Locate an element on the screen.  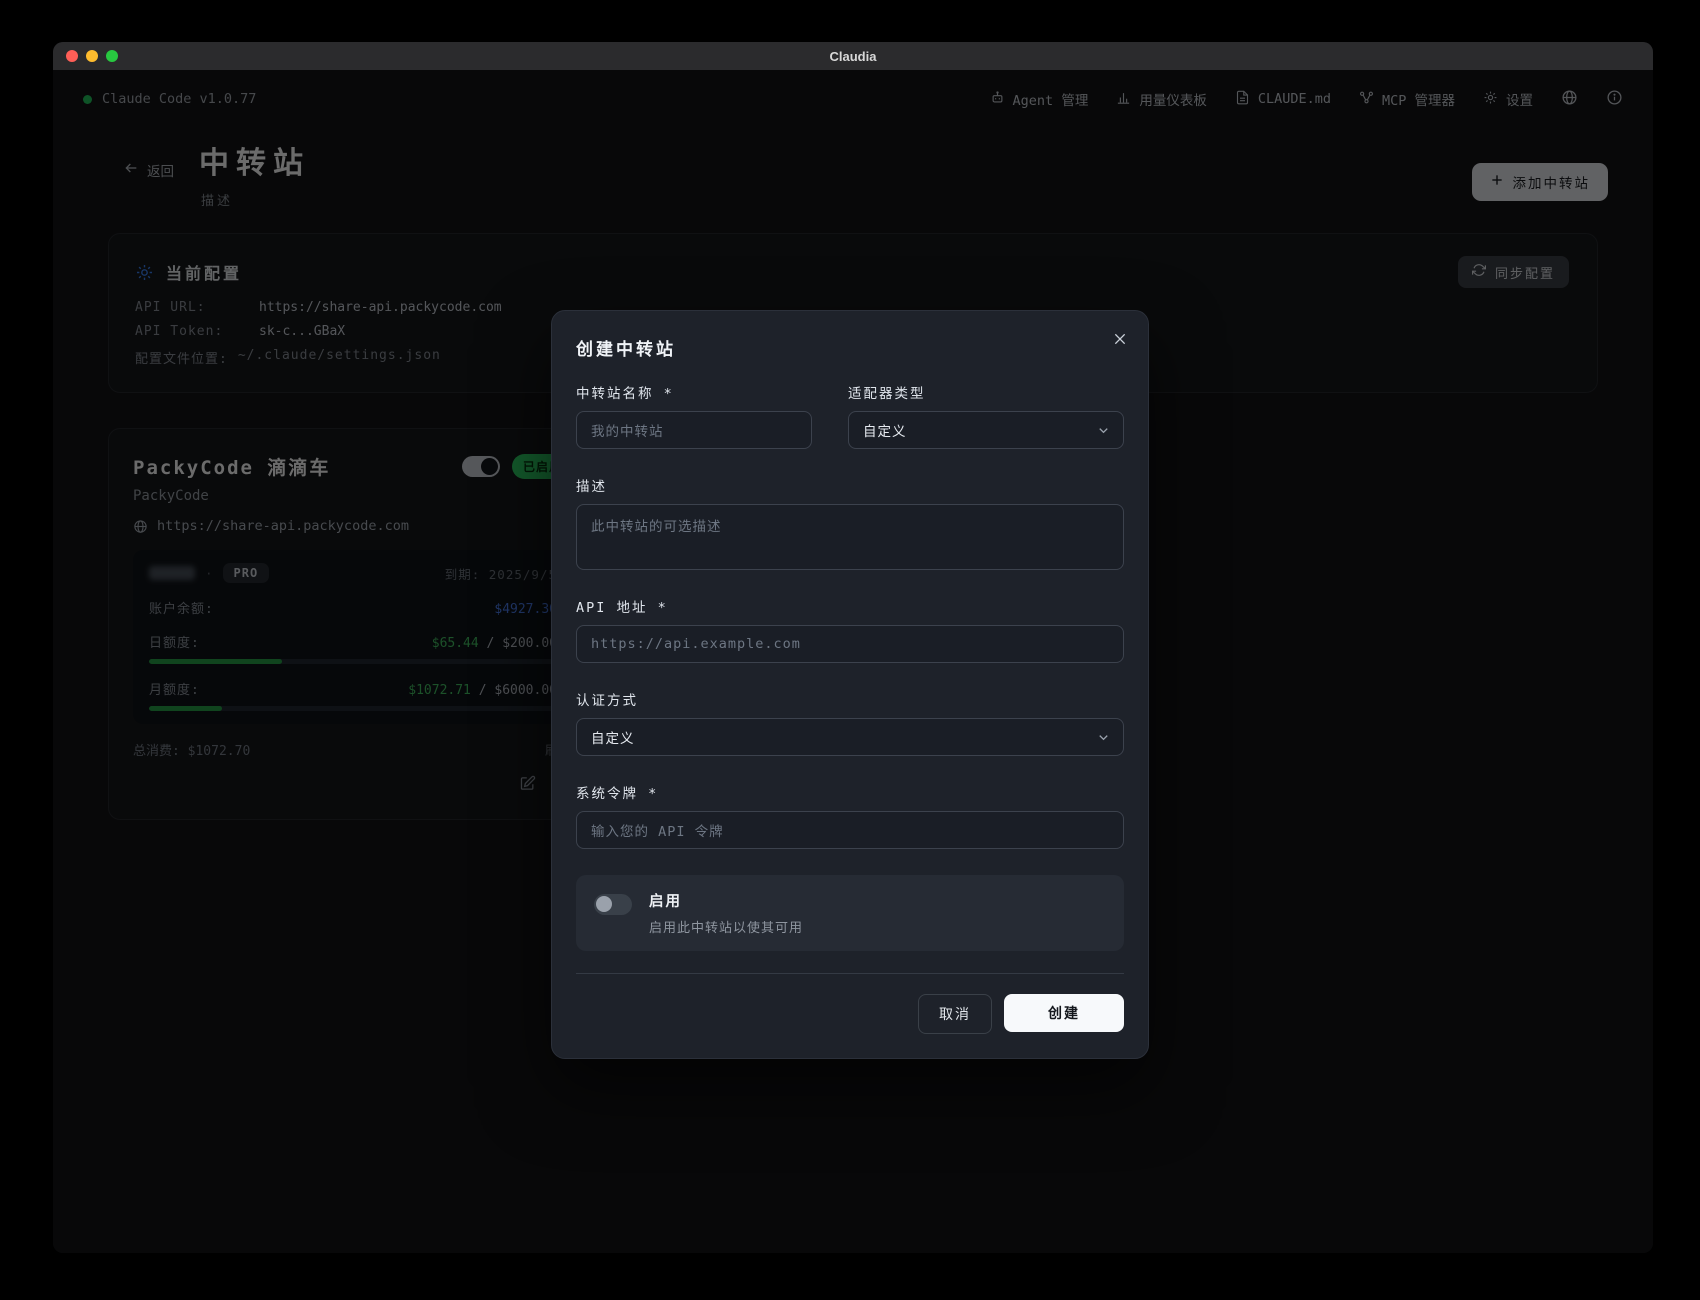
adapter-label: 适配器类型 is located at coordinates (887, 394).